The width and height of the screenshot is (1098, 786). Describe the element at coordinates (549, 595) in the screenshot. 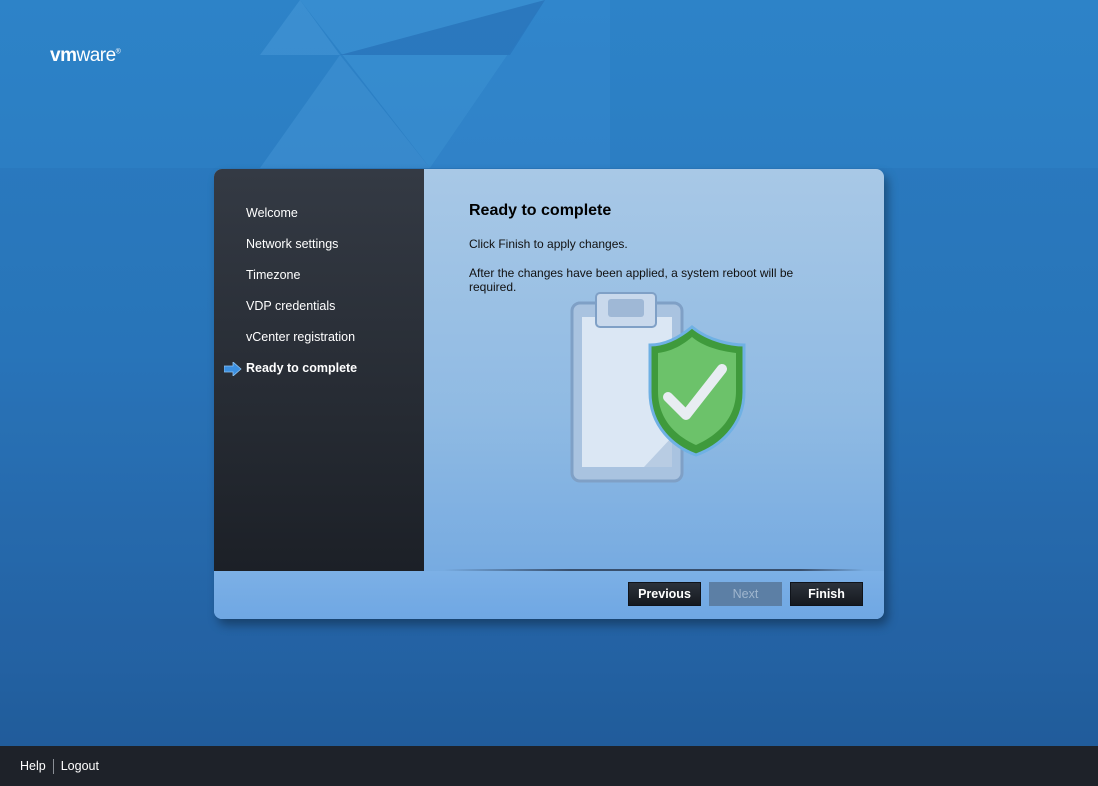

I see `wizard-footer` at that location.